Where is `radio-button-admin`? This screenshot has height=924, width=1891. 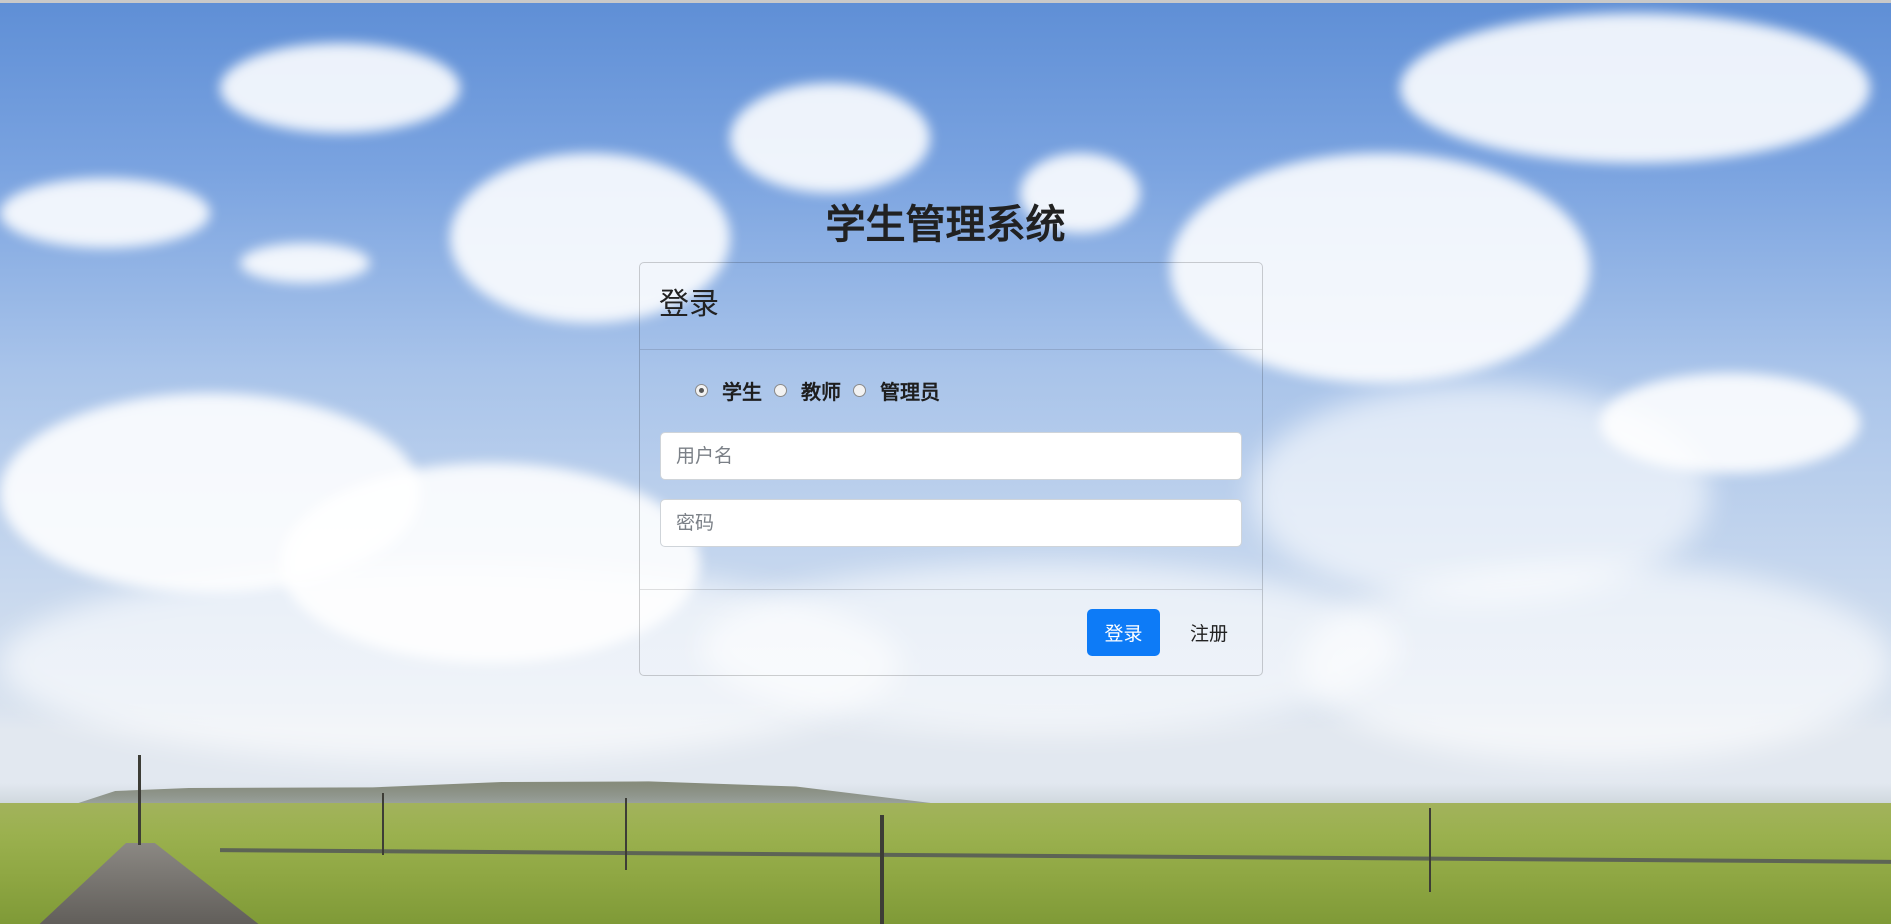
radio-button-admin is located at coordinates (859, 390).